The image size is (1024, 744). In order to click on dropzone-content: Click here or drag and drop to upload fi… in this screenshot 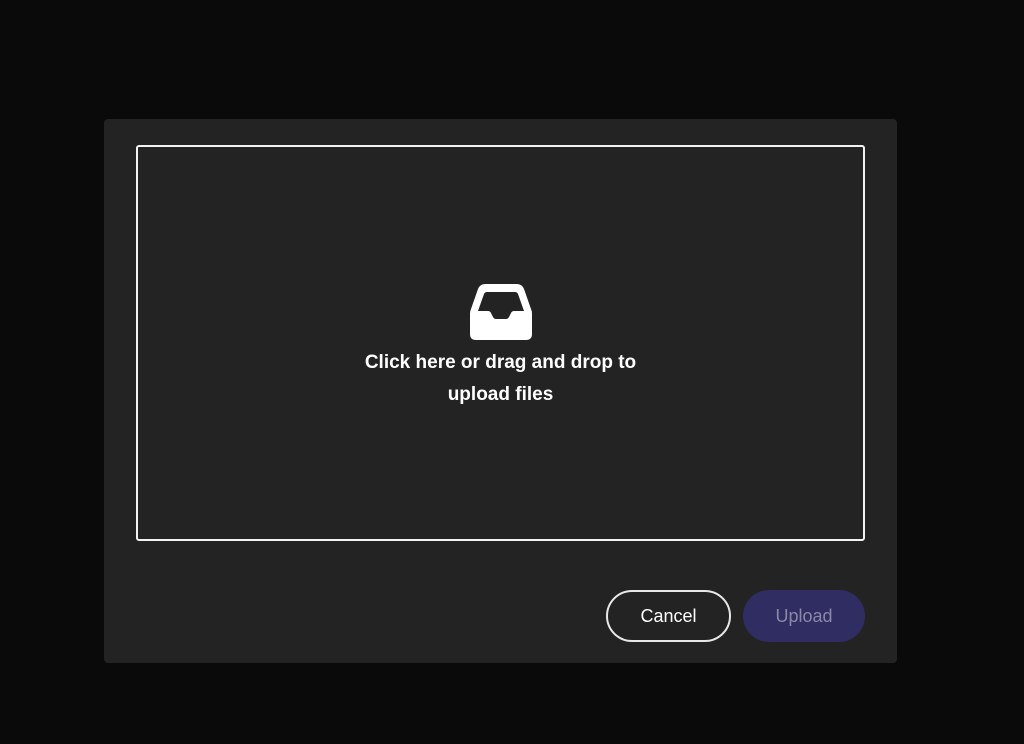, I will do `click(500, 347)`.